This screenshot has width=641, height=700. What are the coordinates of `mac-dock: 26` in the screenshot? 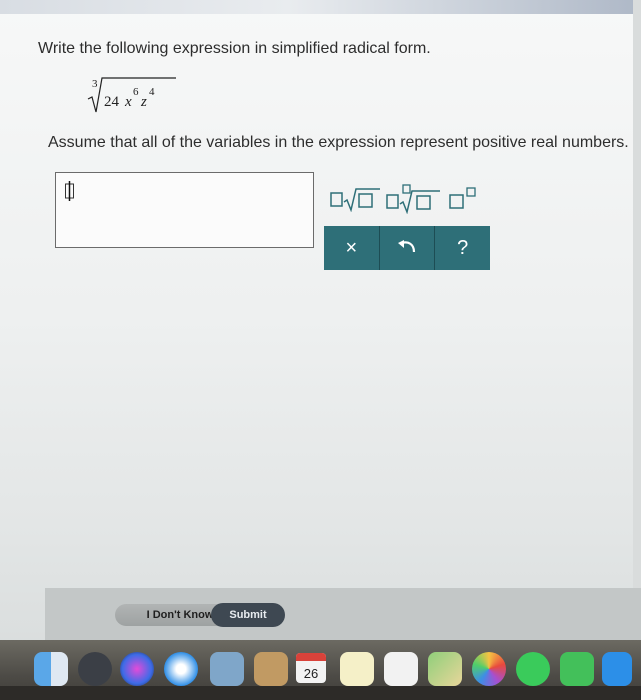 It's located at (320, 670).